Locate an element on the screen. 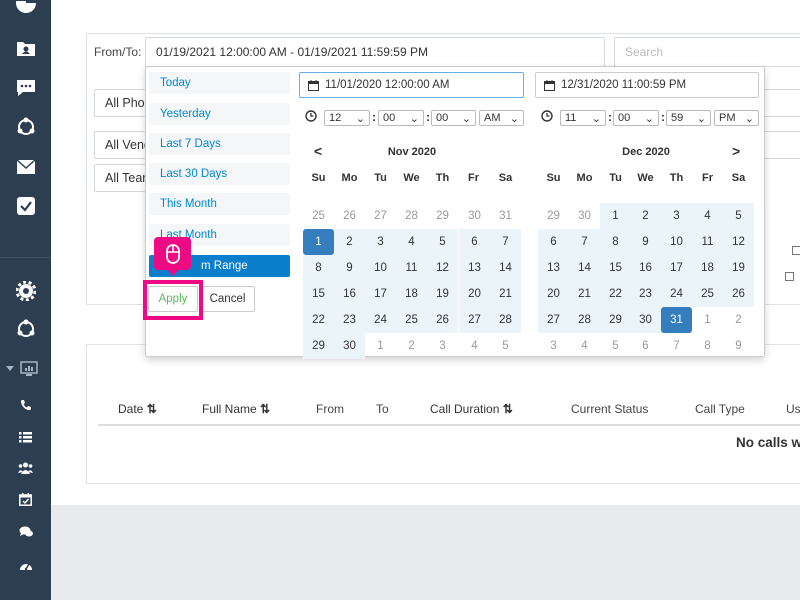 Image resolution: width=800 pixels, height=600 pixels. pie-chart-icon is located at coordinates (25, 11).